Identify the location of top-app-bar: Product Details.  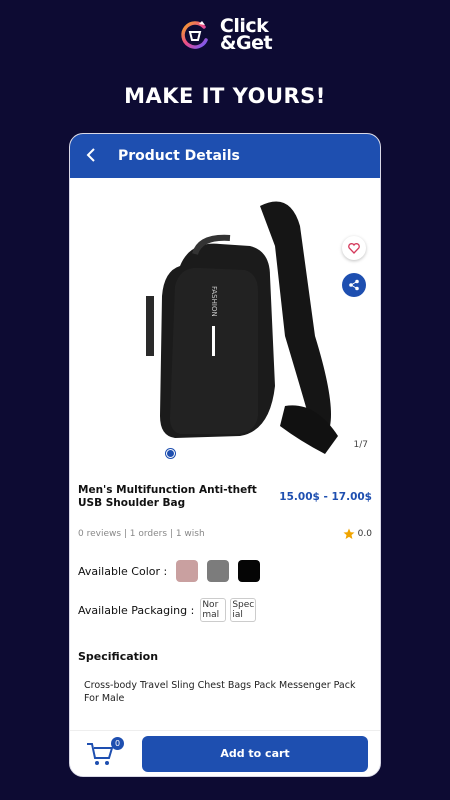
(225, 156).